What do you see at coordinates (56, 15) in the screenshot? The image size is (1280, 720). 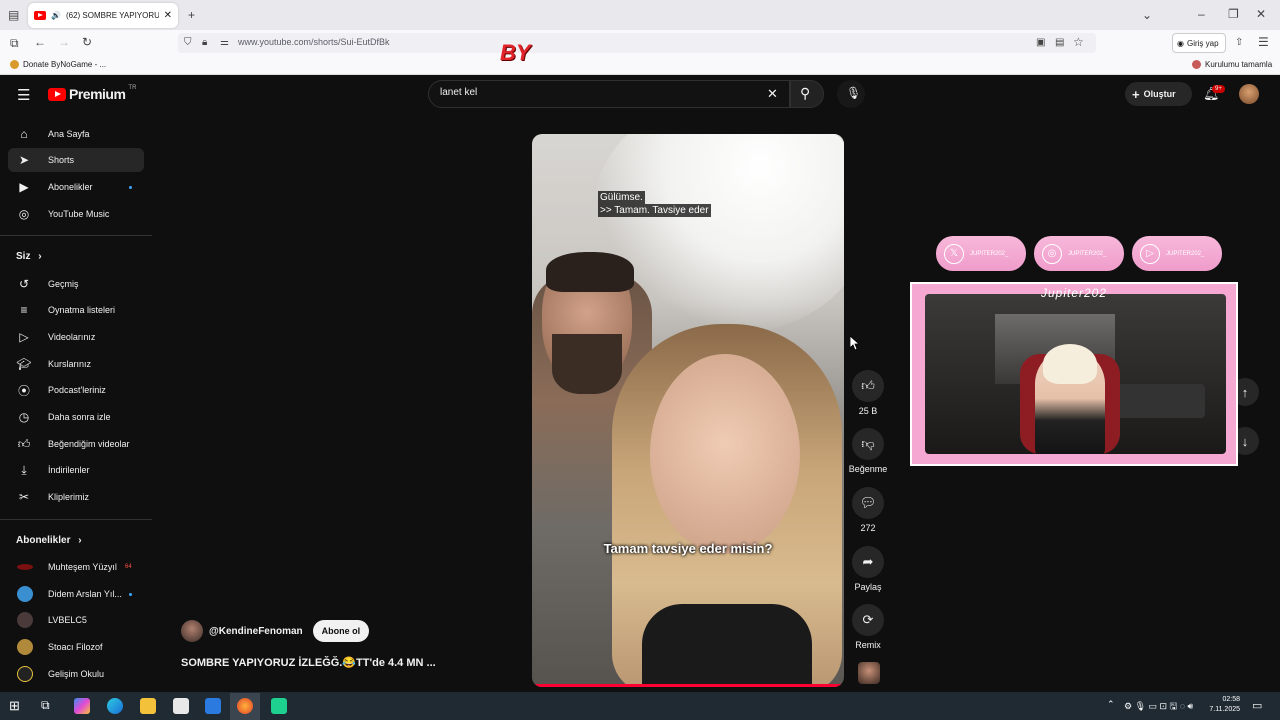 I see `audio-icon: 🔊` at bounding box center [56, 15].